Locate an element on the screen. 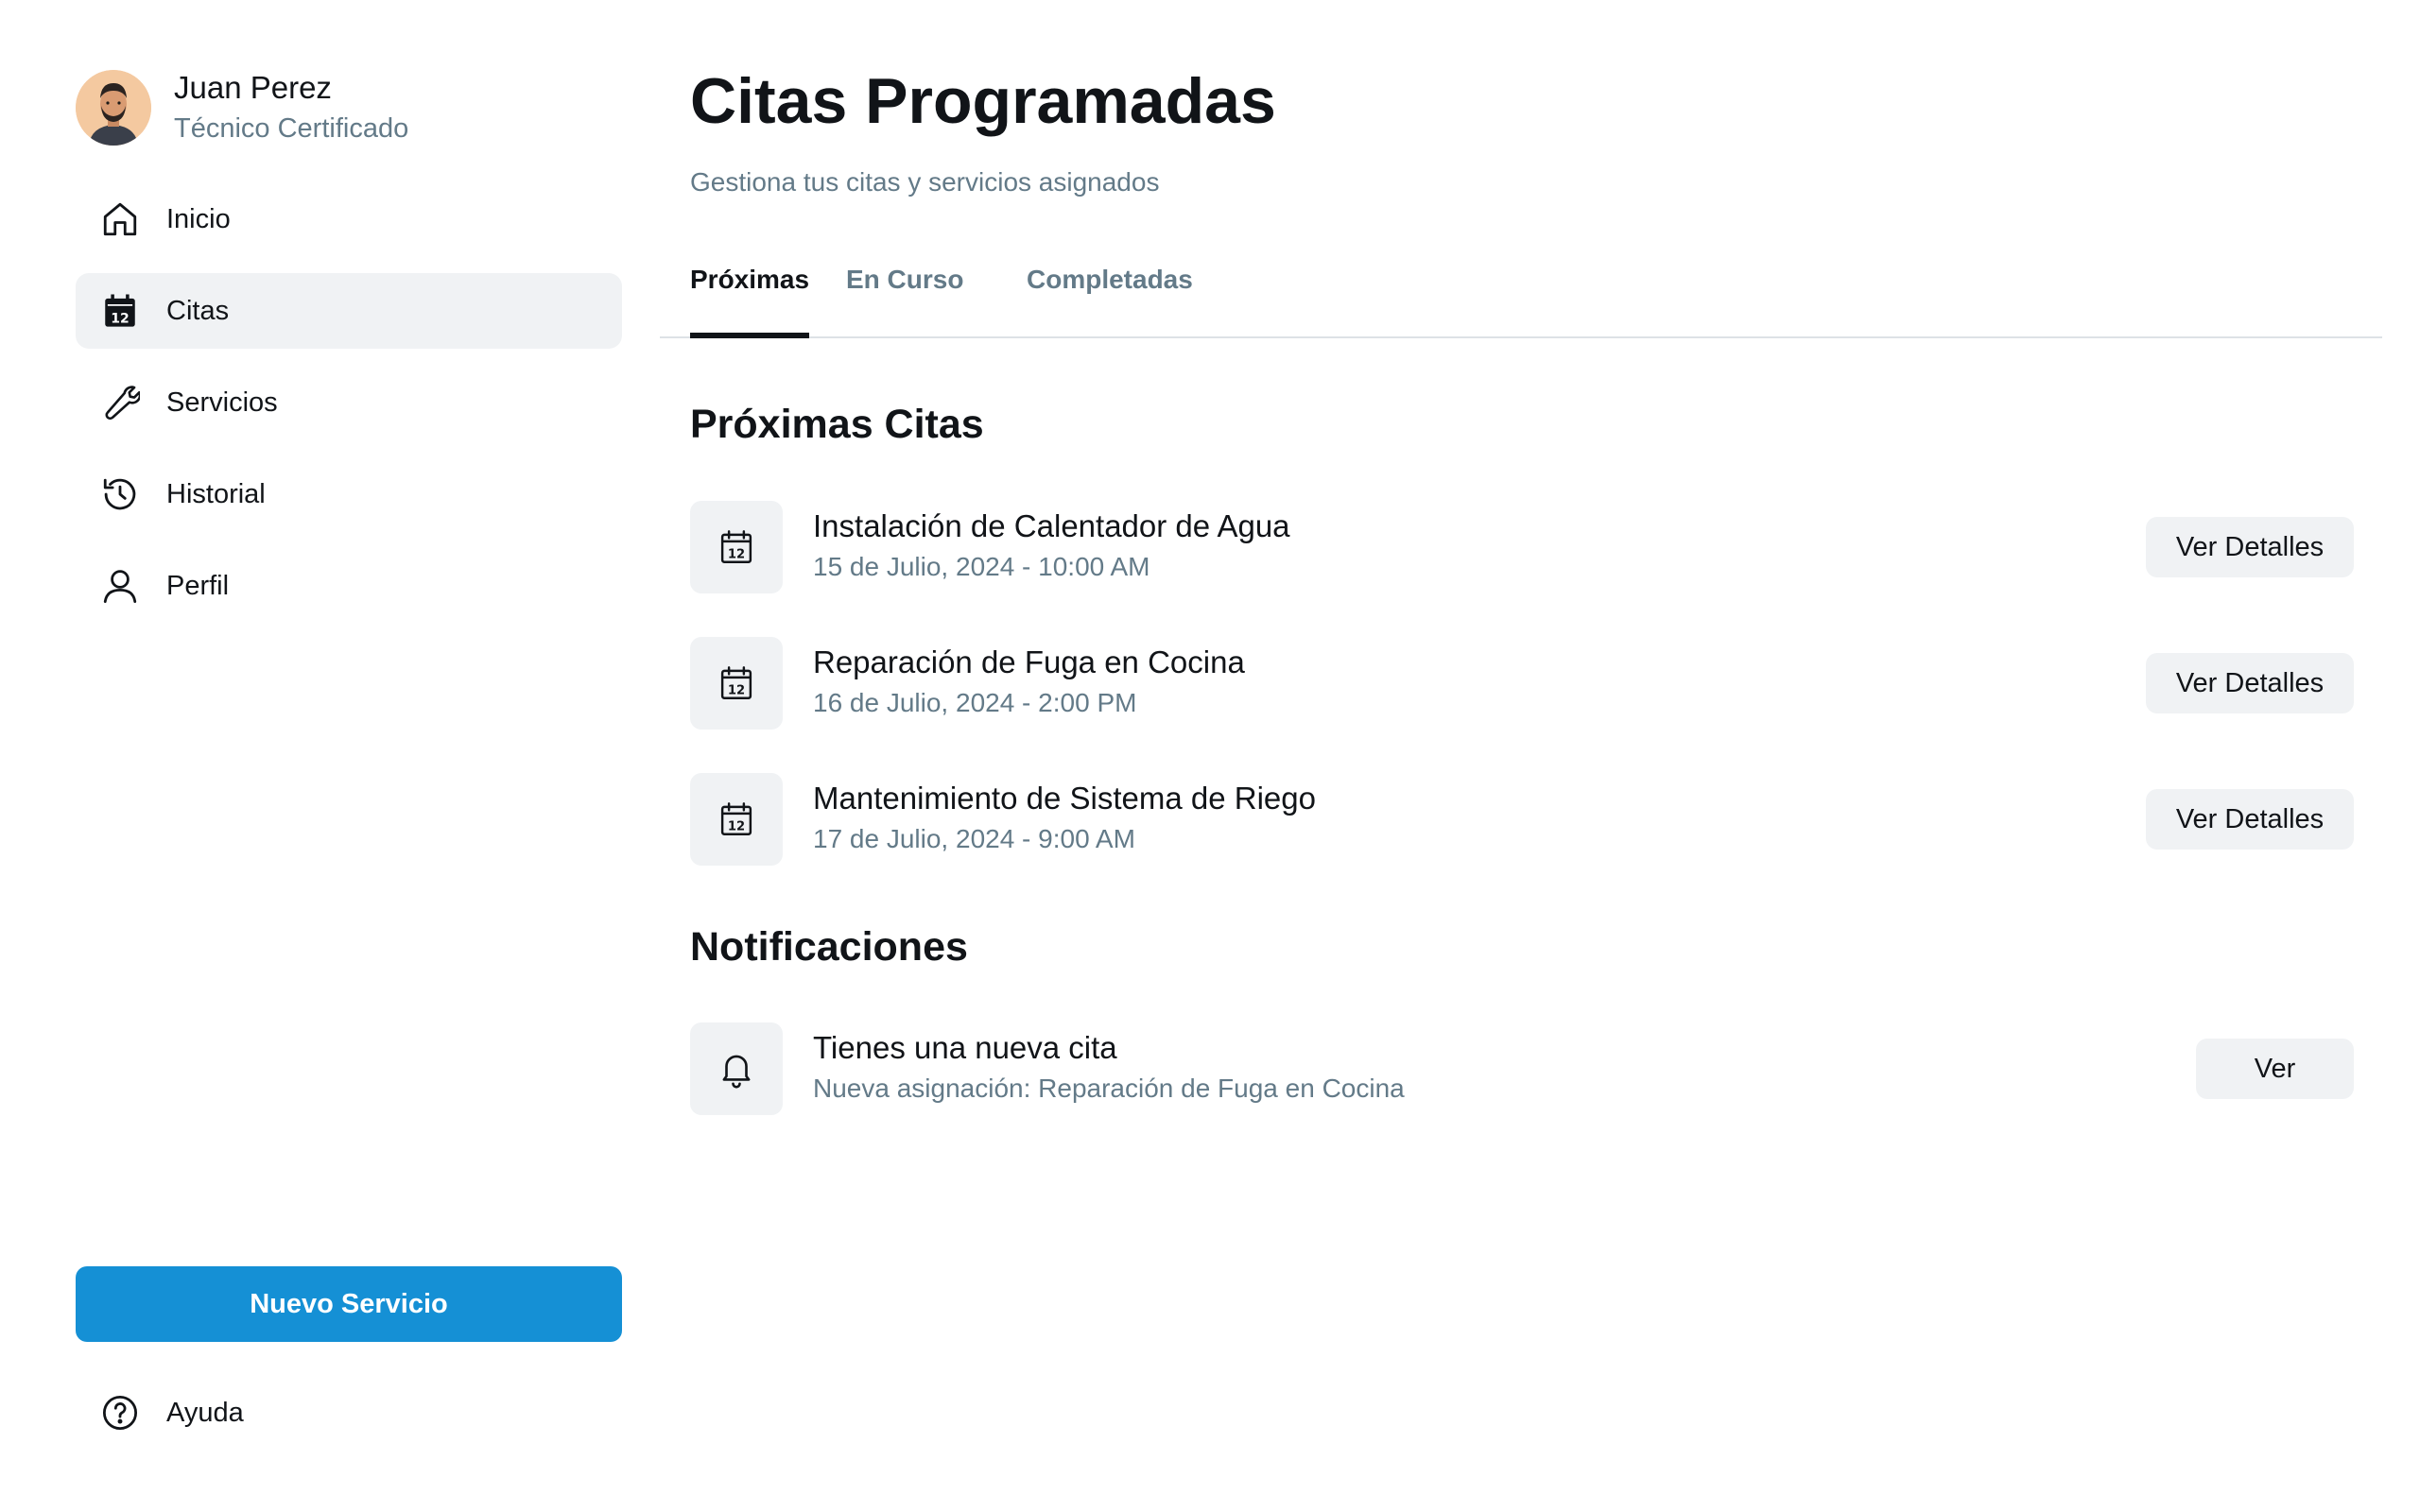 The image size is (2420, 1512). user-icon is located at coordinates (120, 586).